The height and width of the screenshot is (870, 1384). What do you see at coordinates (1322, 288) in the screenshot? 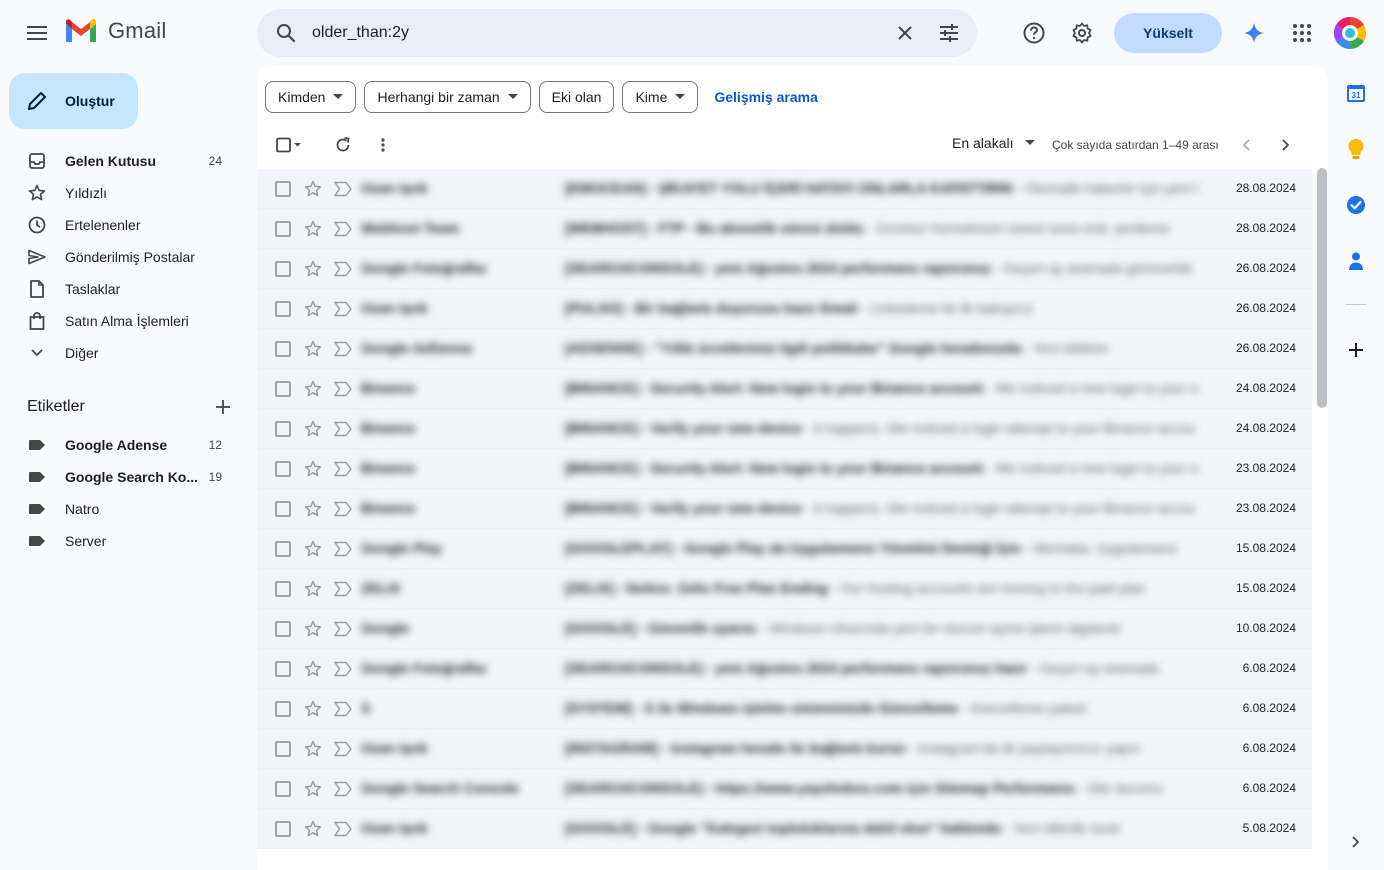
I see `list-scrollbar` at bounding box center [1322, 288].